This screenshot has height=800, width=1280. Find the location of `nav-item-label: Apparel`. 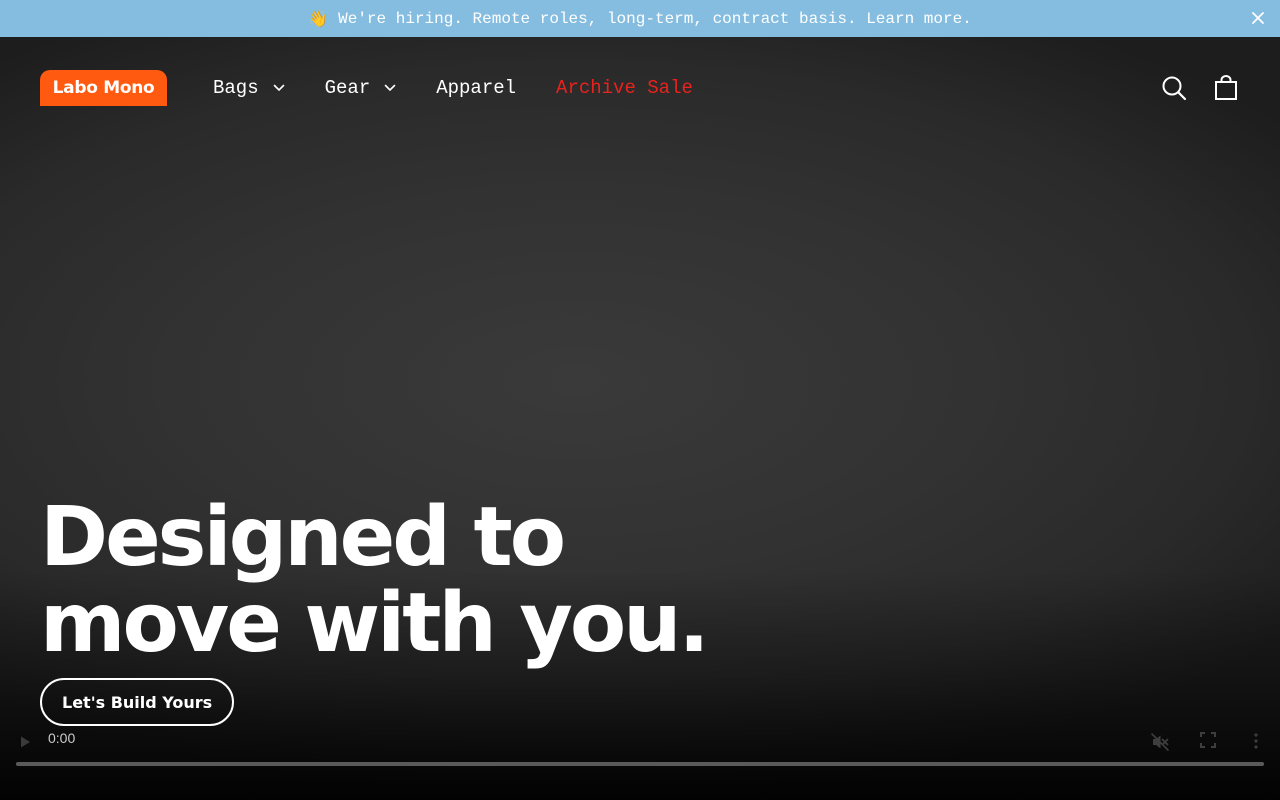

nav-item-label: Apparel is located at coordinates (476, 88).